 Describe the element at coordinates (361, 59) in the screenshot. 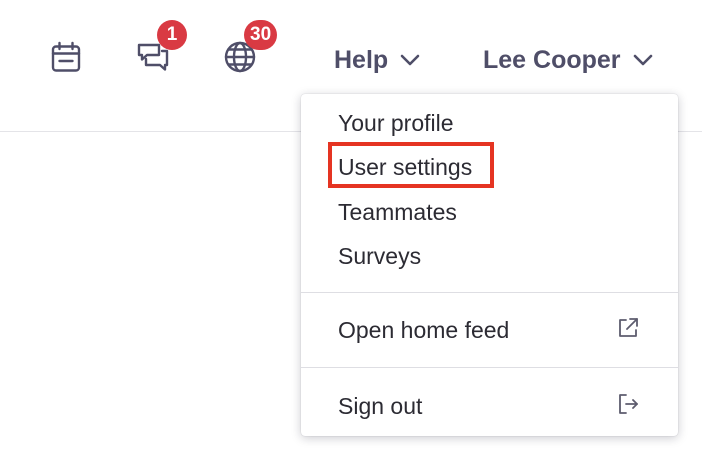

I see `help-label: Help` at that location.